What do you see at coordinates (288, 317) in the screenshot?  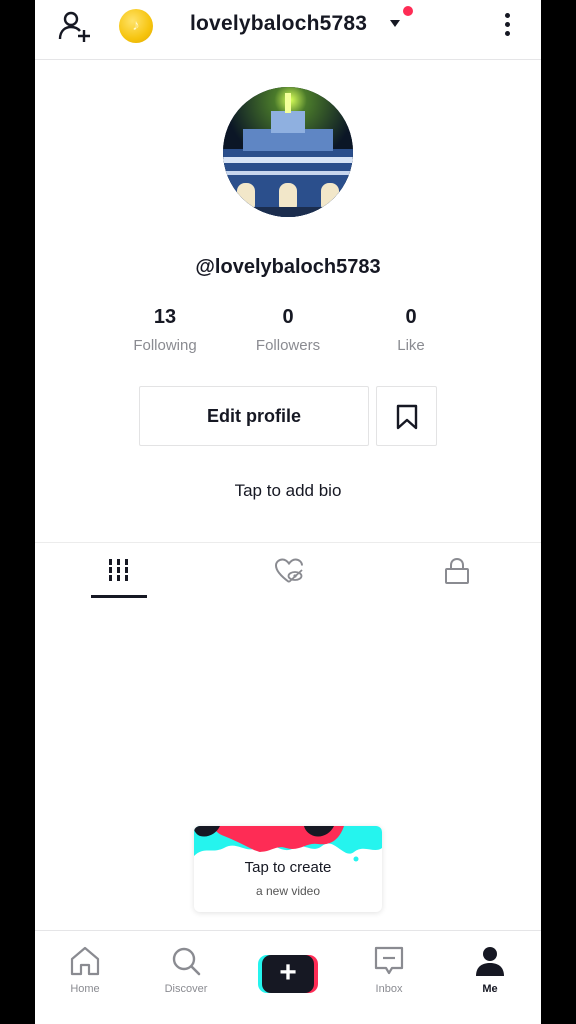 I see `followers-count: 0` at bounding box center [288, 317].